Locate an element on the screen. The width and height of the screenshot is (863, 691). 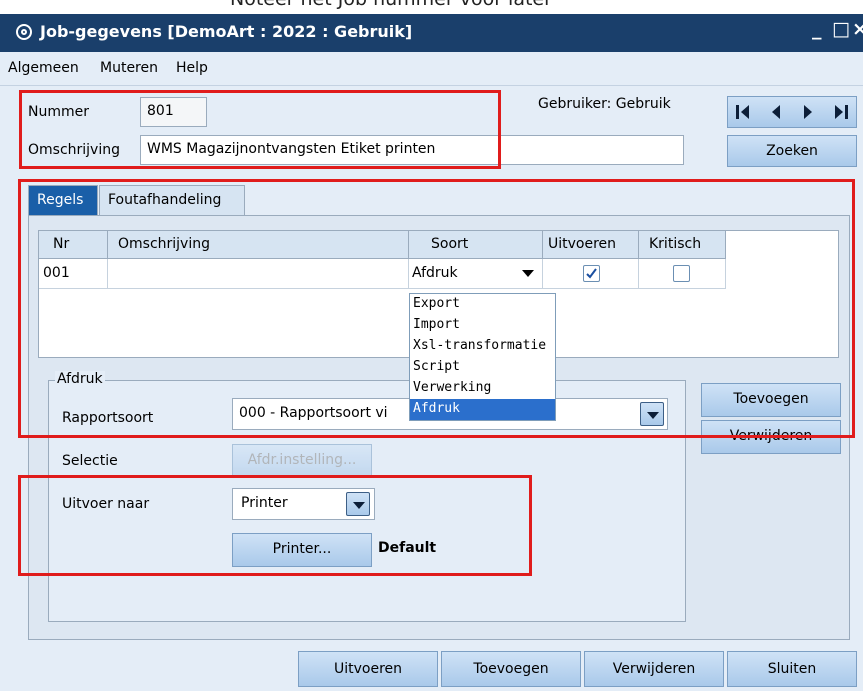
top-caption-strip: Noteer het Job nummer voor later is located at coordinates (431, 7).